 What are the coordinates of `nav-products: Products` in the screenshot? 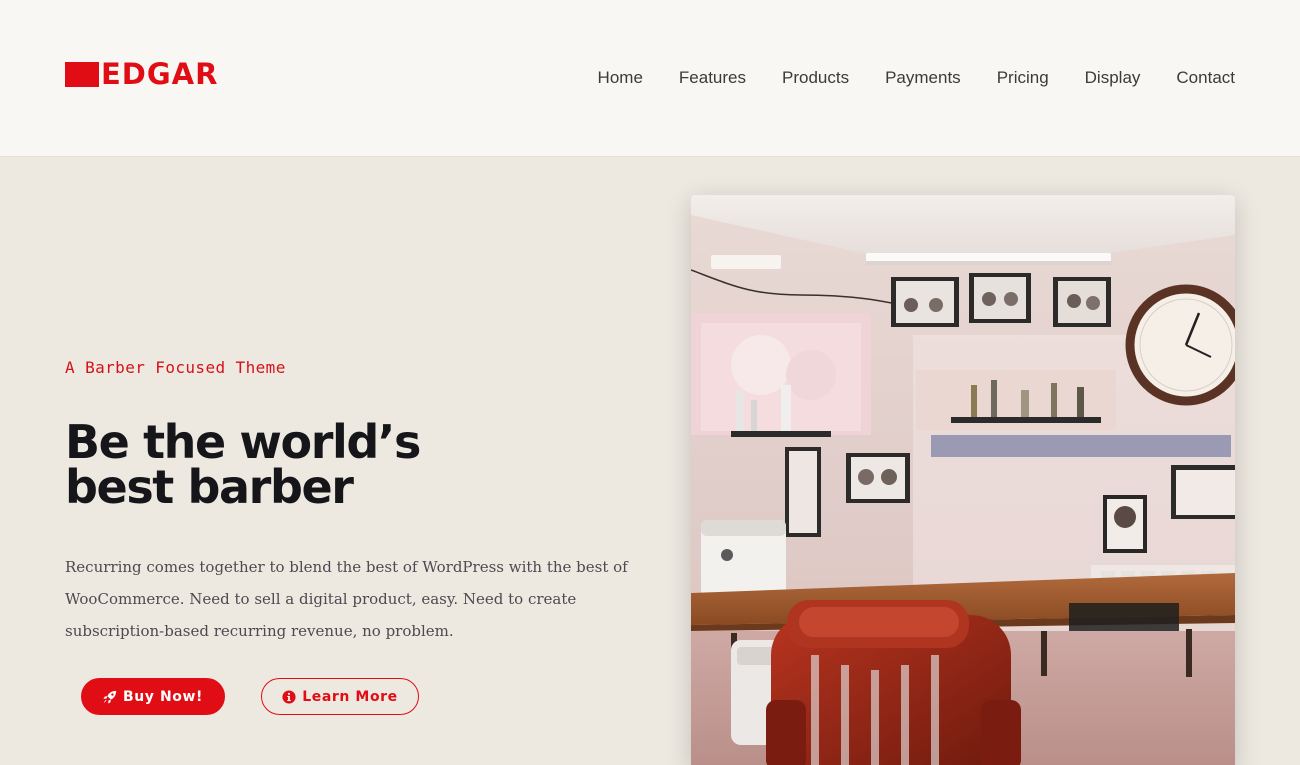 It's located at (815, 78).